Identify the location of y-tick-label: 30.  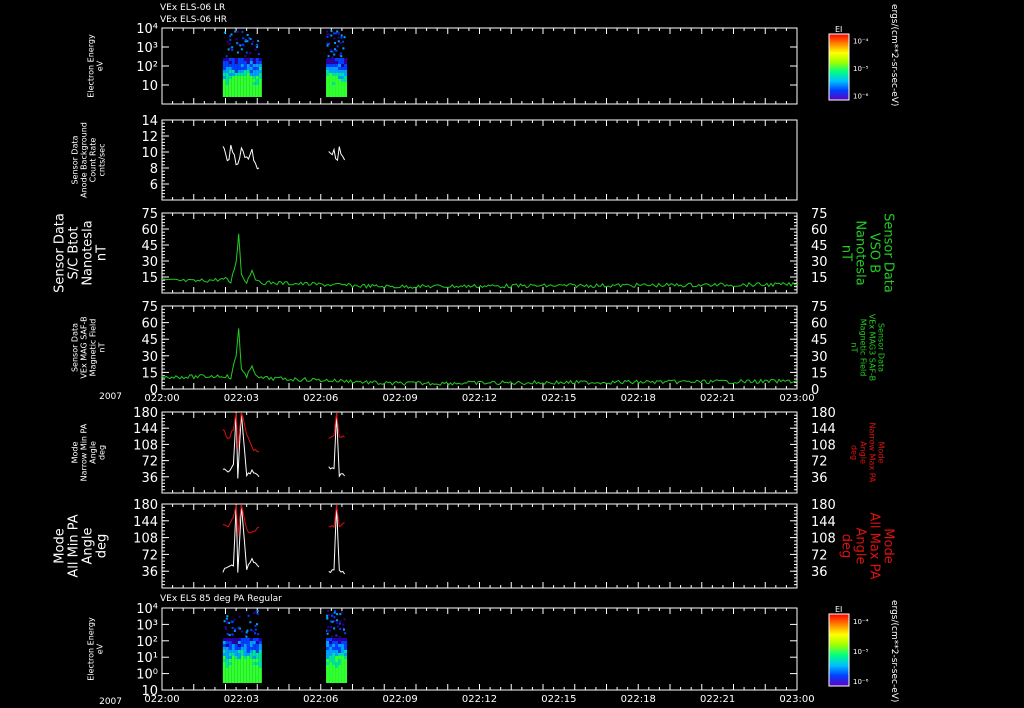
(149, 262).